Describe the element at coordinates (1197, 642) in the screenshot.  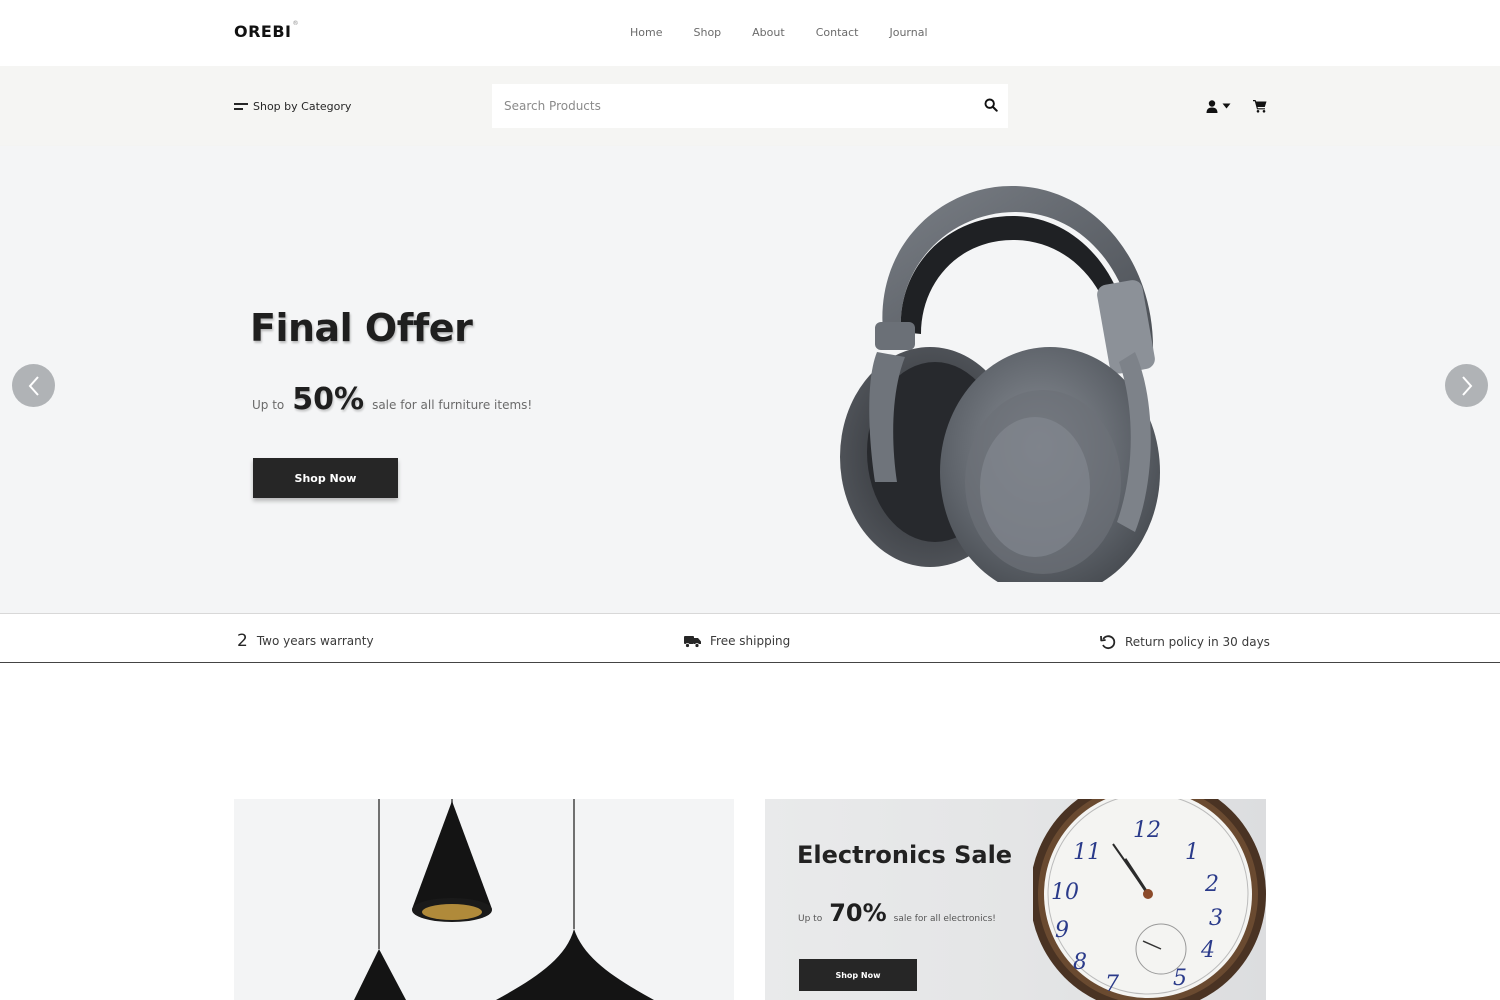
I see `feature-return-label: Return policy in 30 days` at that location.